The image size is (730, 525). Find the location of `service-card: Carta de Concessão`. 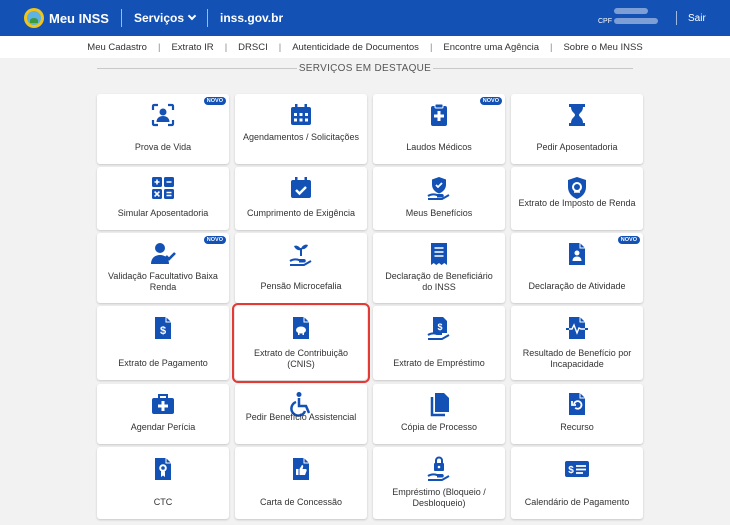

service-card: Carta de Concessão is located at coordinates (301, 483).